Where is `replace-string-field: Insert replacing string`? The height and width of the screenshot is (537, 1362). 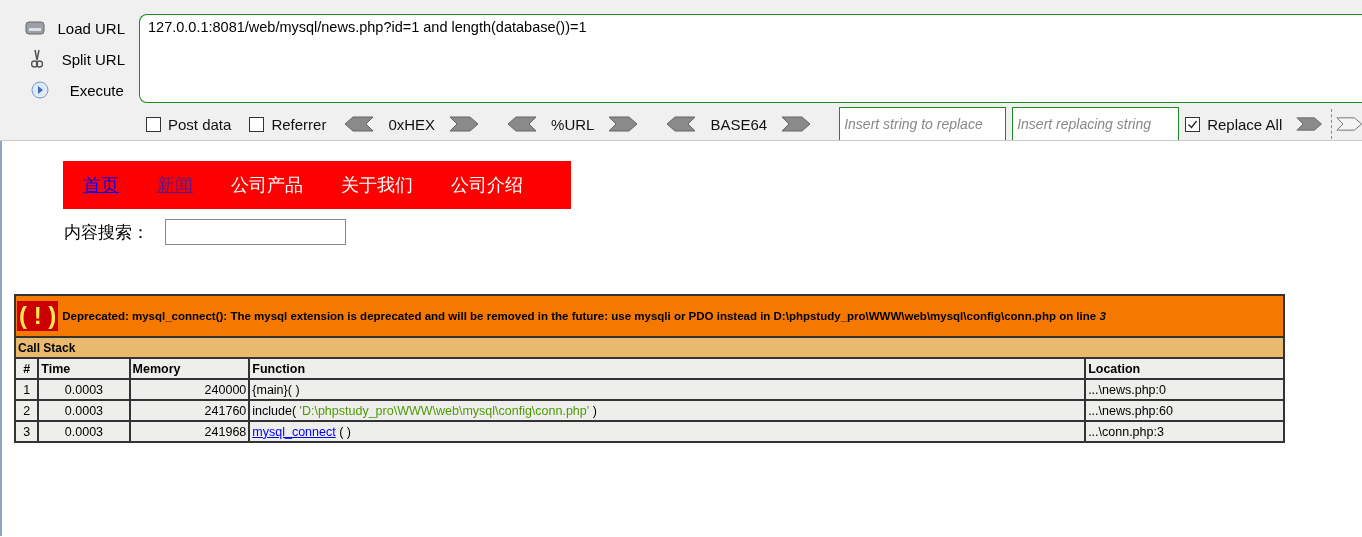 replace-string-field: Insert replacing string is located at coordinates (1096, 123).